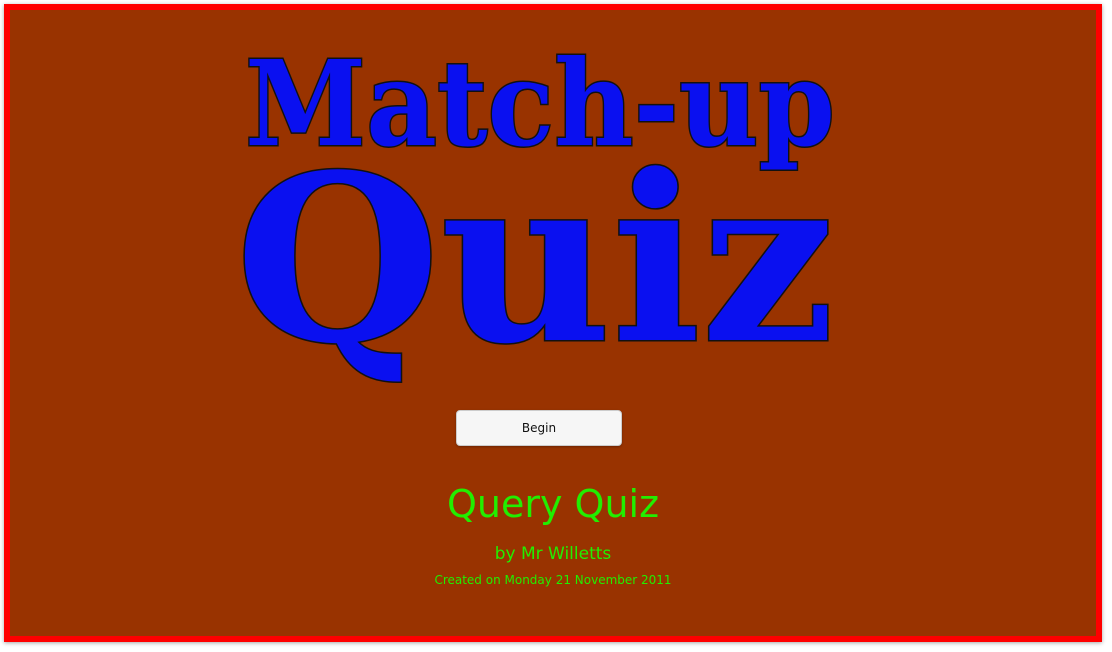 The image size is (1112, 652). What do you see at coordinates (539, 428) in the screenshot?
I see `begin-button: Begin` at bounding box center [539, 428].